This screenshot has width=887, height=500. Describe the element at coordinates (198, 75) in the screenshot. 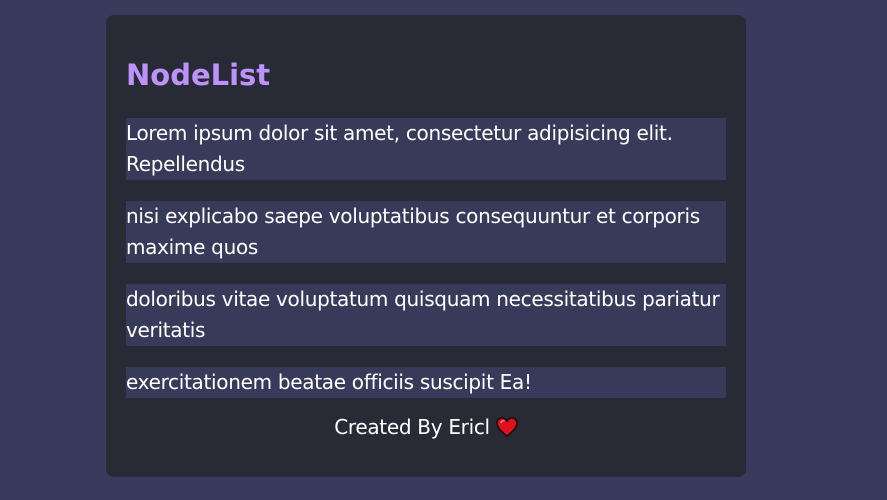

I see `page-title: NodeList` at that location.